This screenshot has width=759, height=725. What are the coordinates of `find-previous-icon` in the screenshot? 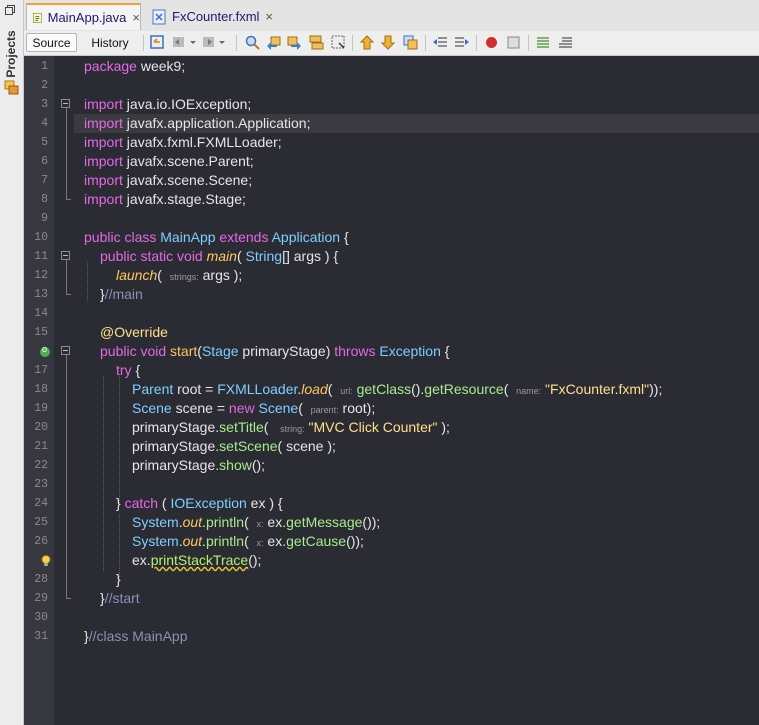 It's located at (273, 42).